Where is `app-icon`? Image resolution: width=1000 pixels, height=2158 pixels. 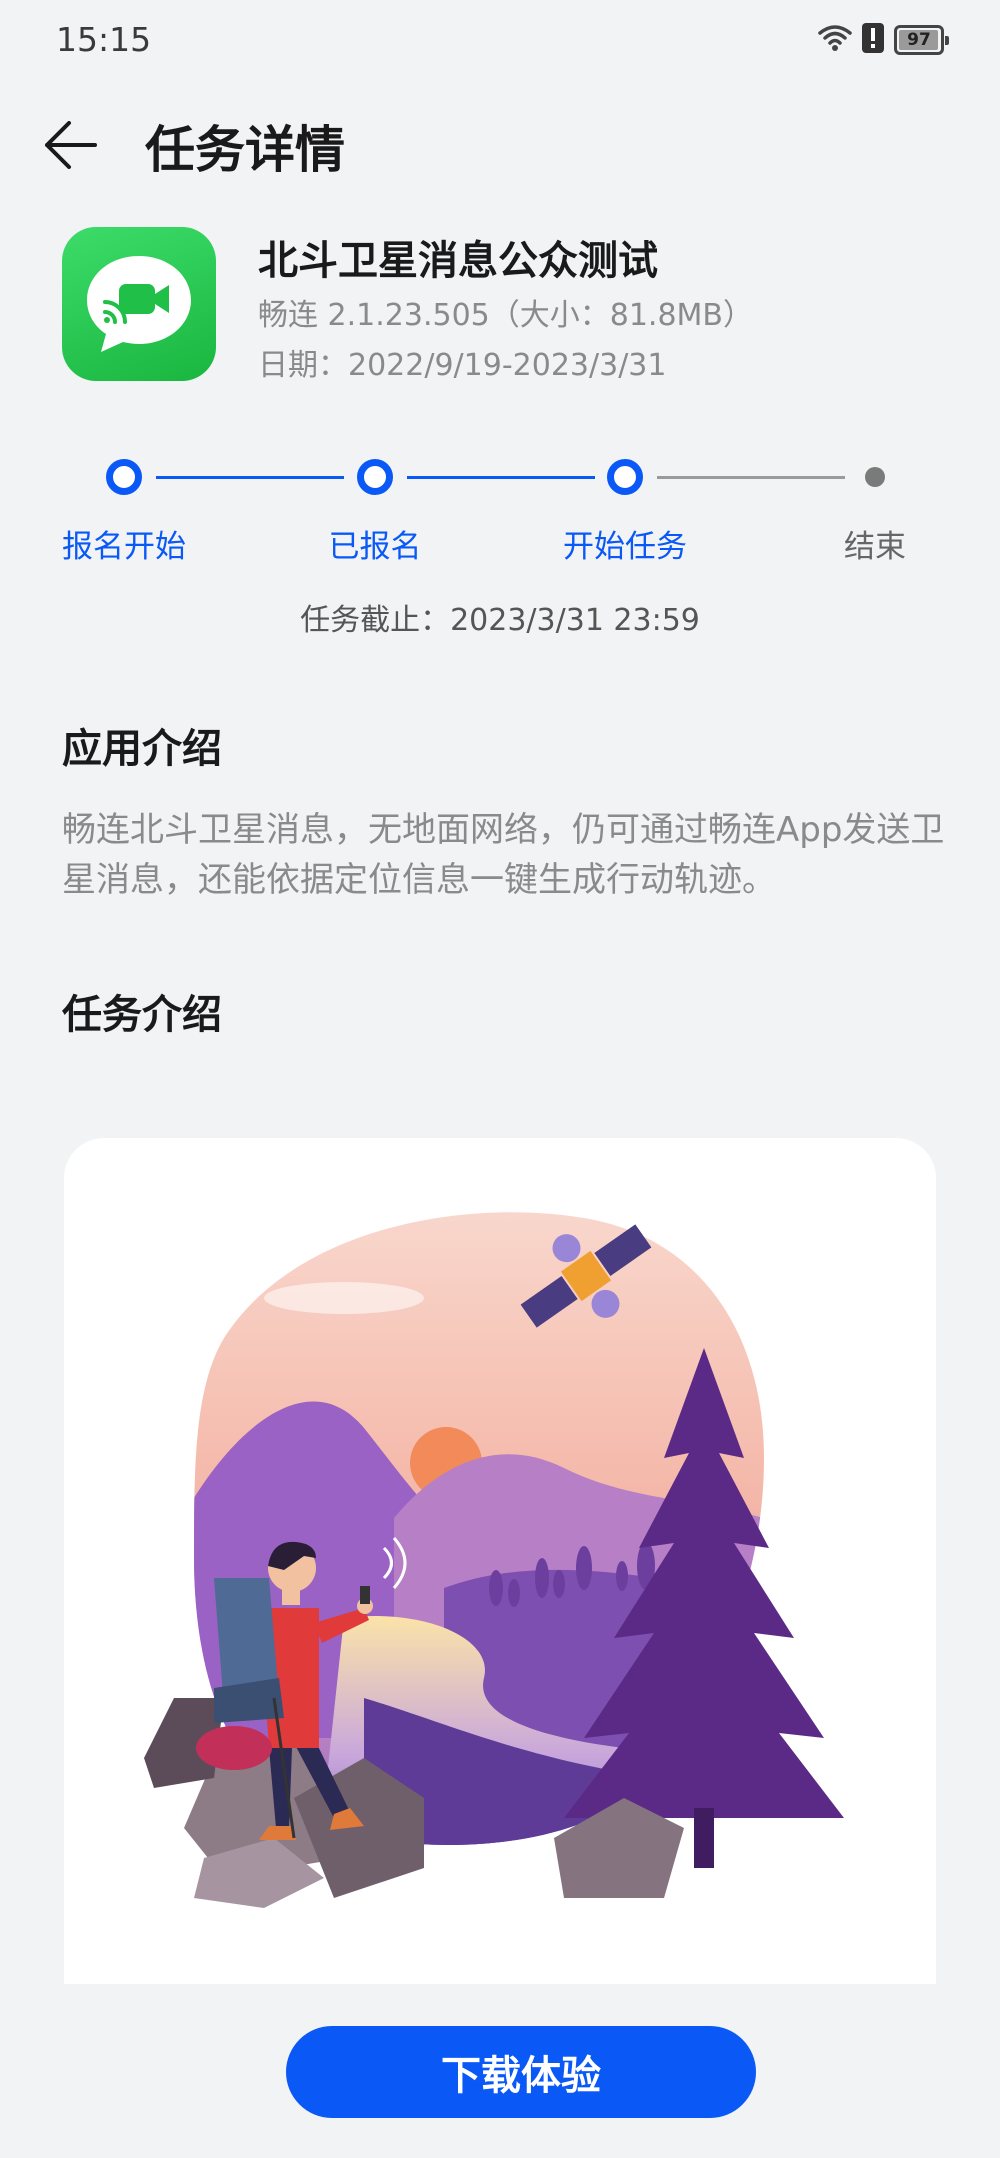 app-icon is located at coordinates (139, 304).